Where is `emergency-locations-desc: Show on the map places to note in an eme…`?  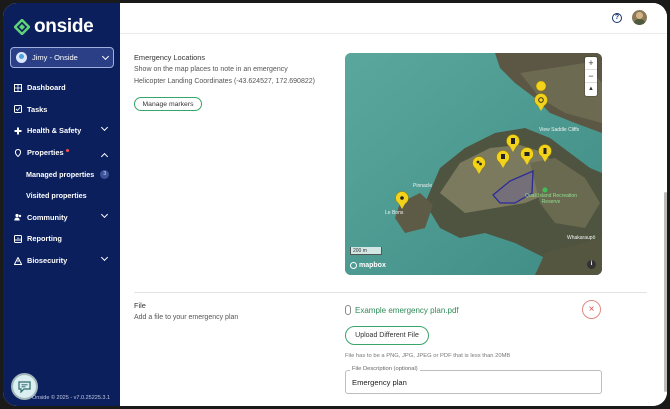 emergency-locations-desc: Show on the map places to note in an eme… is located at coordinates (211, 69).